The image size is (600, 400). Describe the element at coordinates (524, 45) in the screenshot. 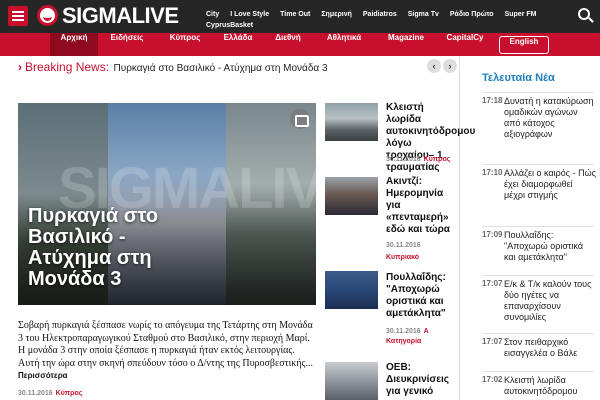

I see `english-button: English` at that location.